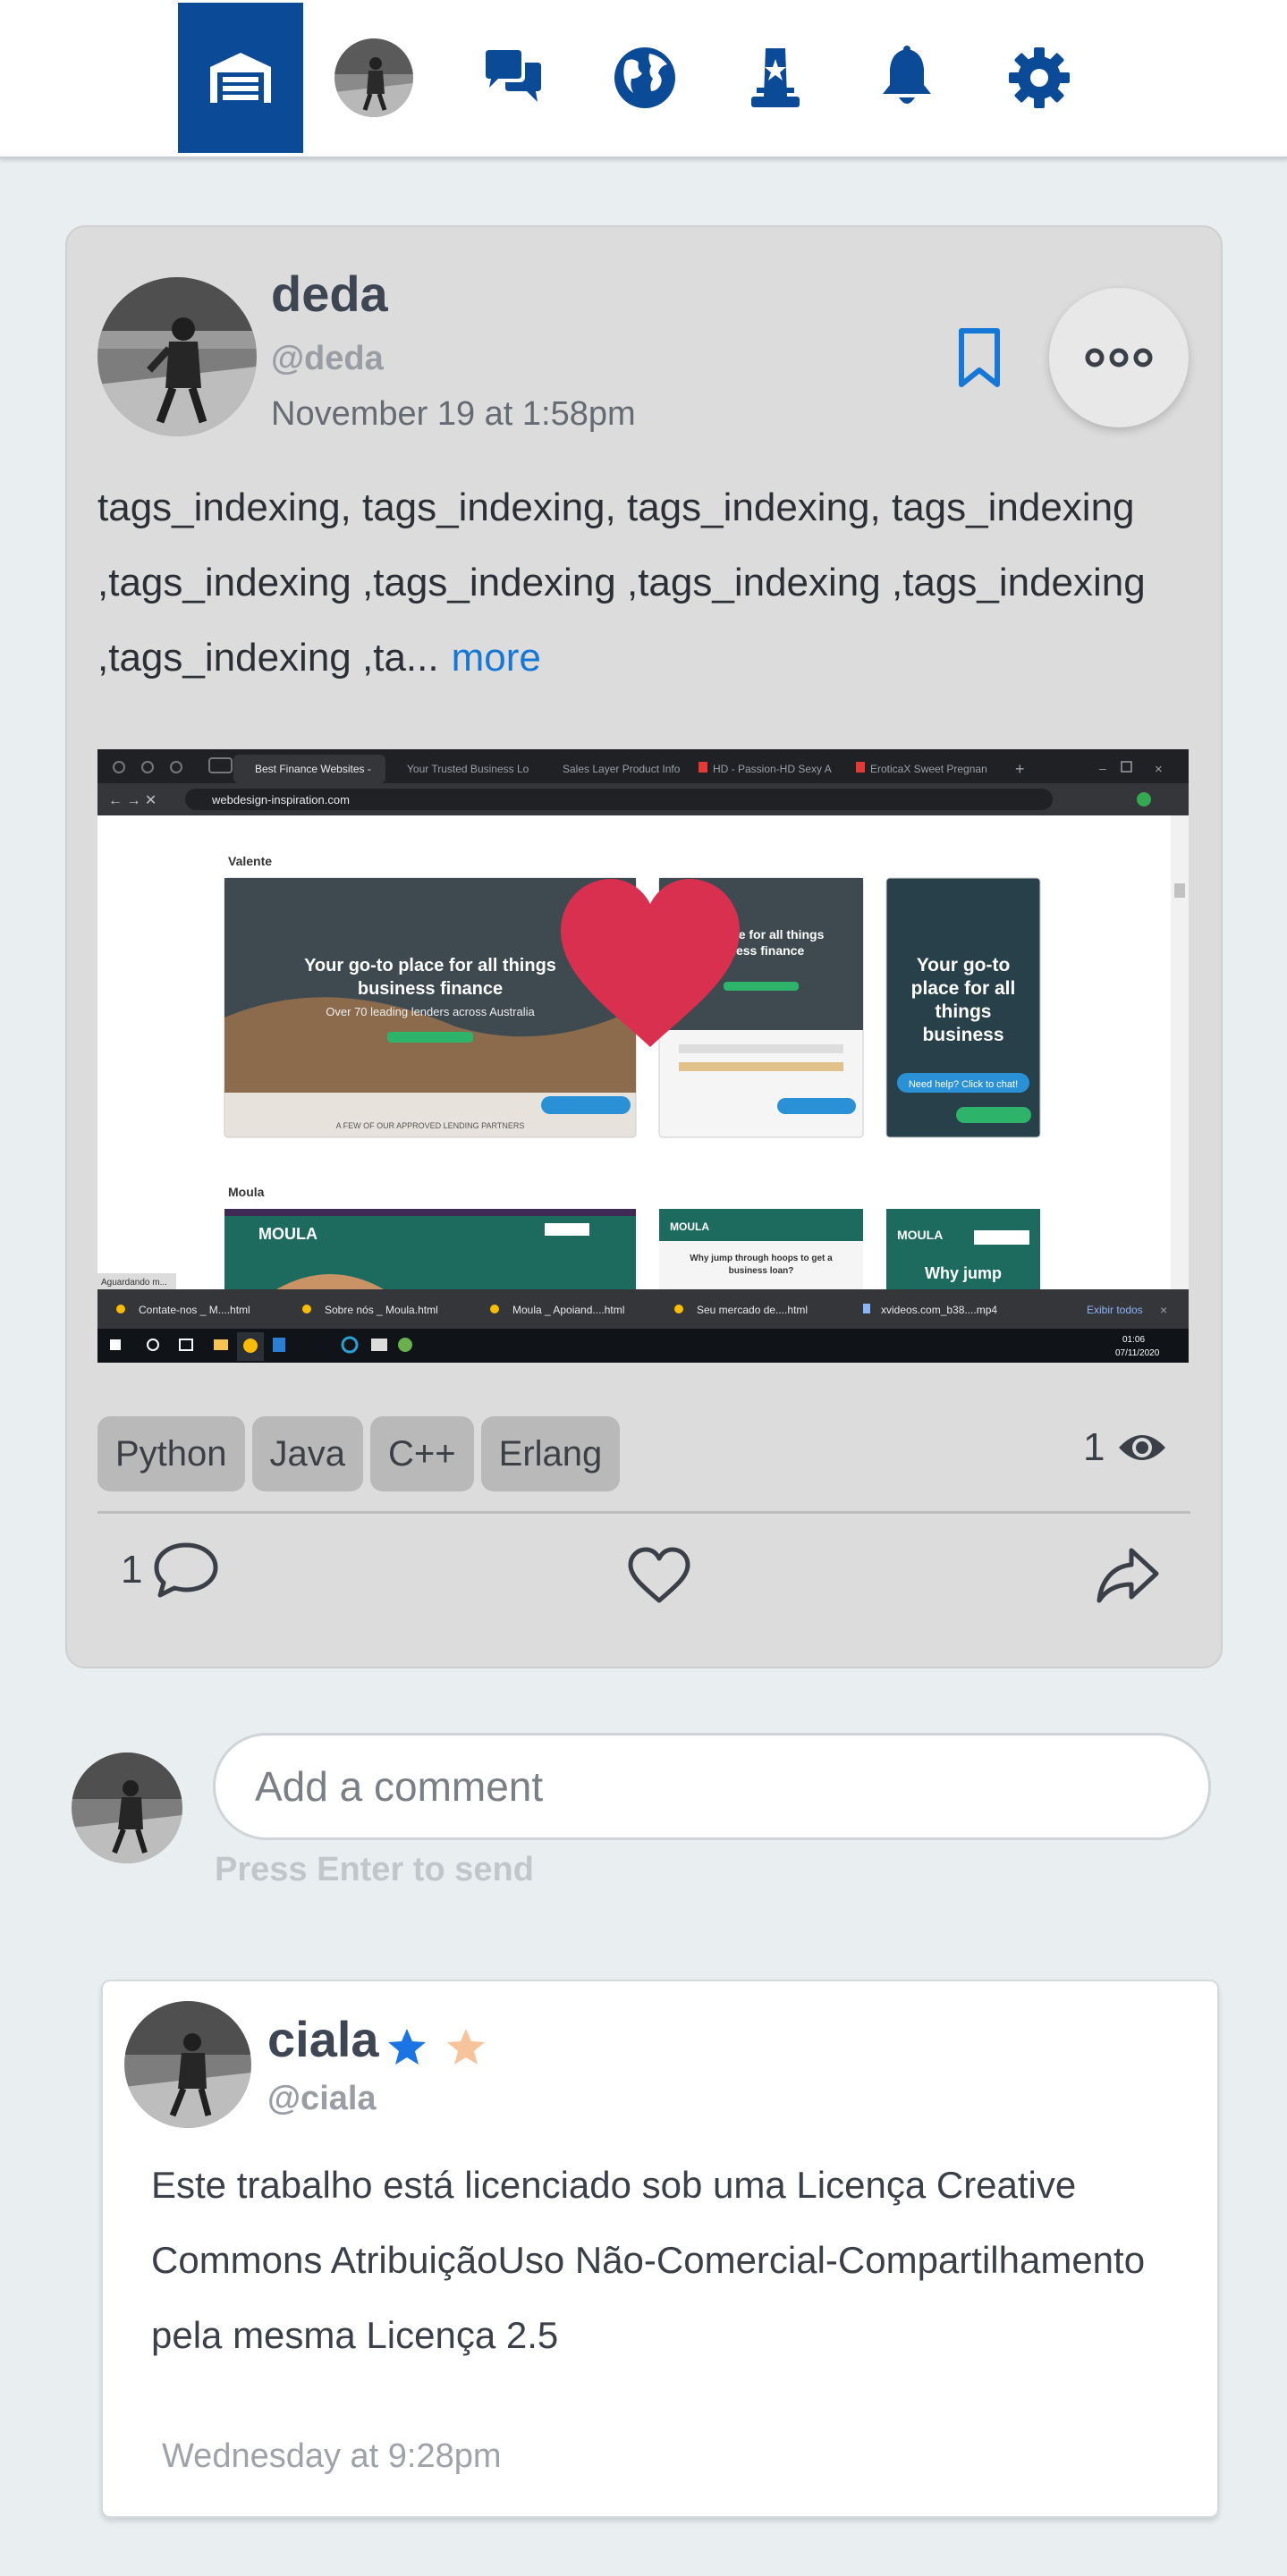  I want to click on nav-awards, so click(775, 78).